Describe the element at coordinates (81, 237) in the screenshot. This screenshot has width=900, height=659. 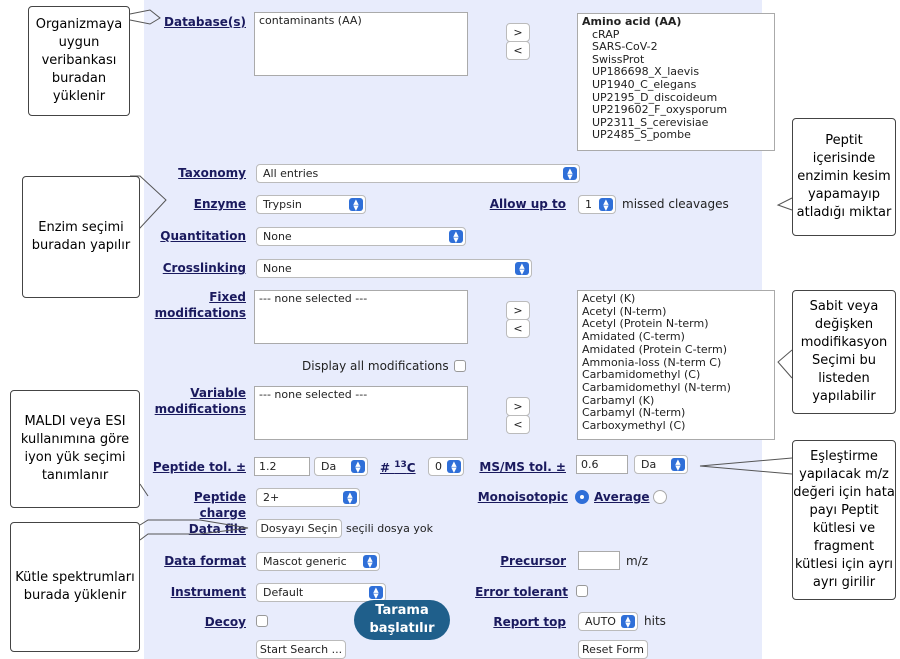
I see `callout-enzyme: Enzim seçimi buradan yapılır` at that location.